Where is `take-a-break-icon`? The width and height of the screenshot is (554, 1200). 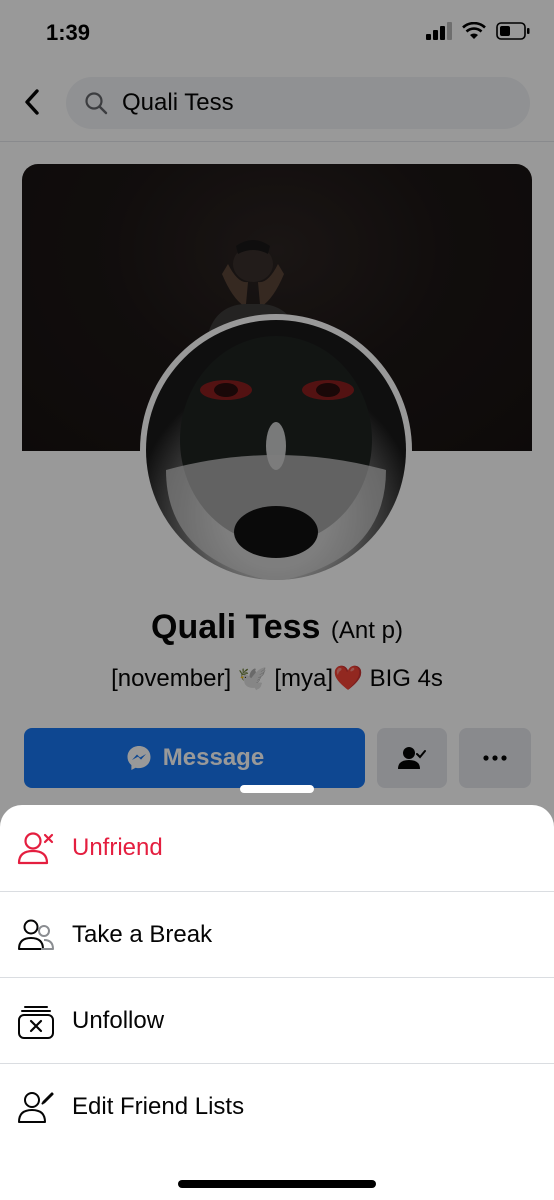 take-a-break-icon is located at coordinates (36, 935).